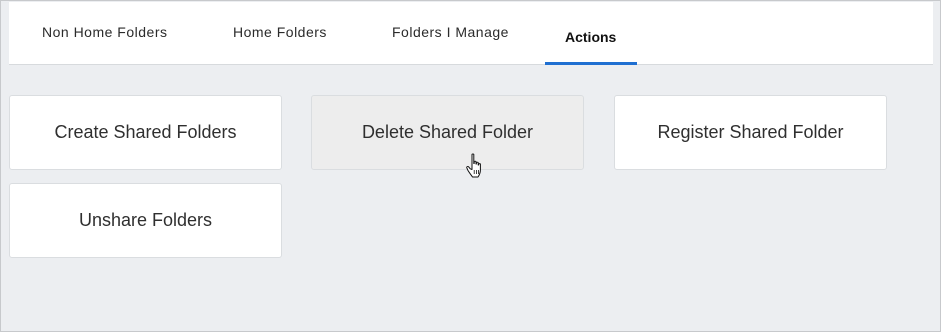 The image size is (941, 332). I want to click on tab-label: Home Folders, so click(280, 32).